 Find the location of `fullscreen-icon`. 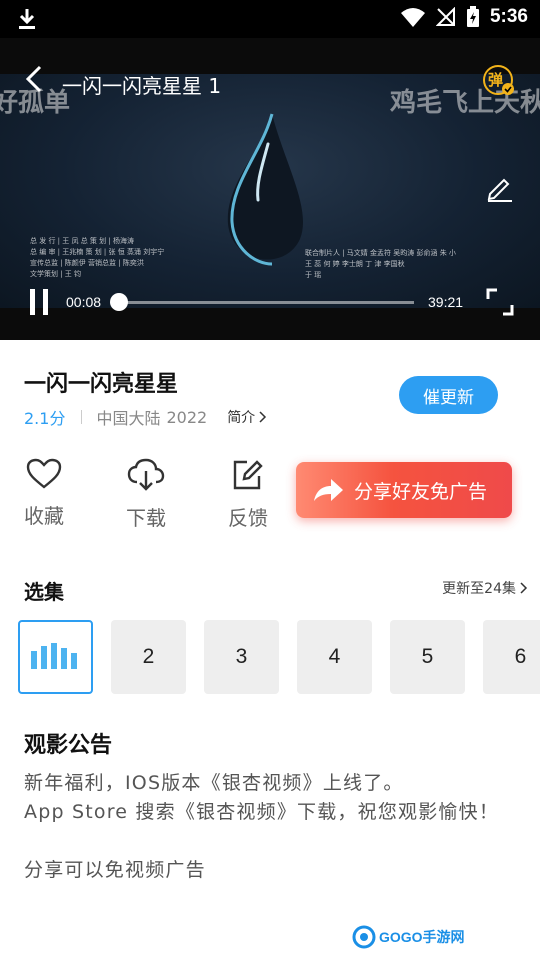

fullscreen-icon is located at coordinates (500, 302).